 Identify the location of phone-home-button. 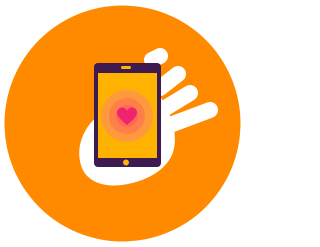
(126, 162).